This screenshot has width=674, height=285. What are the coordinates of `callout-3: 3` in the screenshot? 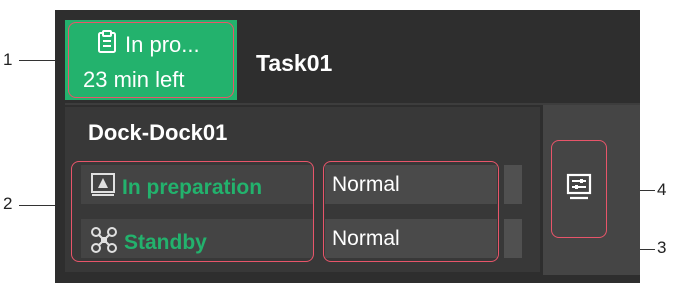 It's located at (662, 247).